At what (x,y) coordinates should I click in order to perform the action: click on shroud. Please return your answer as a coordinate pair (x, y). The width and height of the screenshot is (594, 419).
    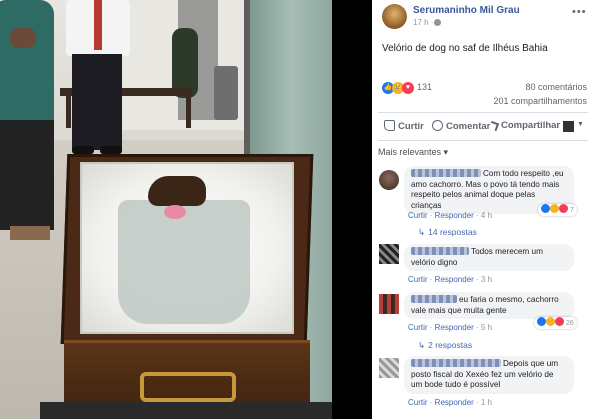
    Looking at the image, I should click on (184, 262).